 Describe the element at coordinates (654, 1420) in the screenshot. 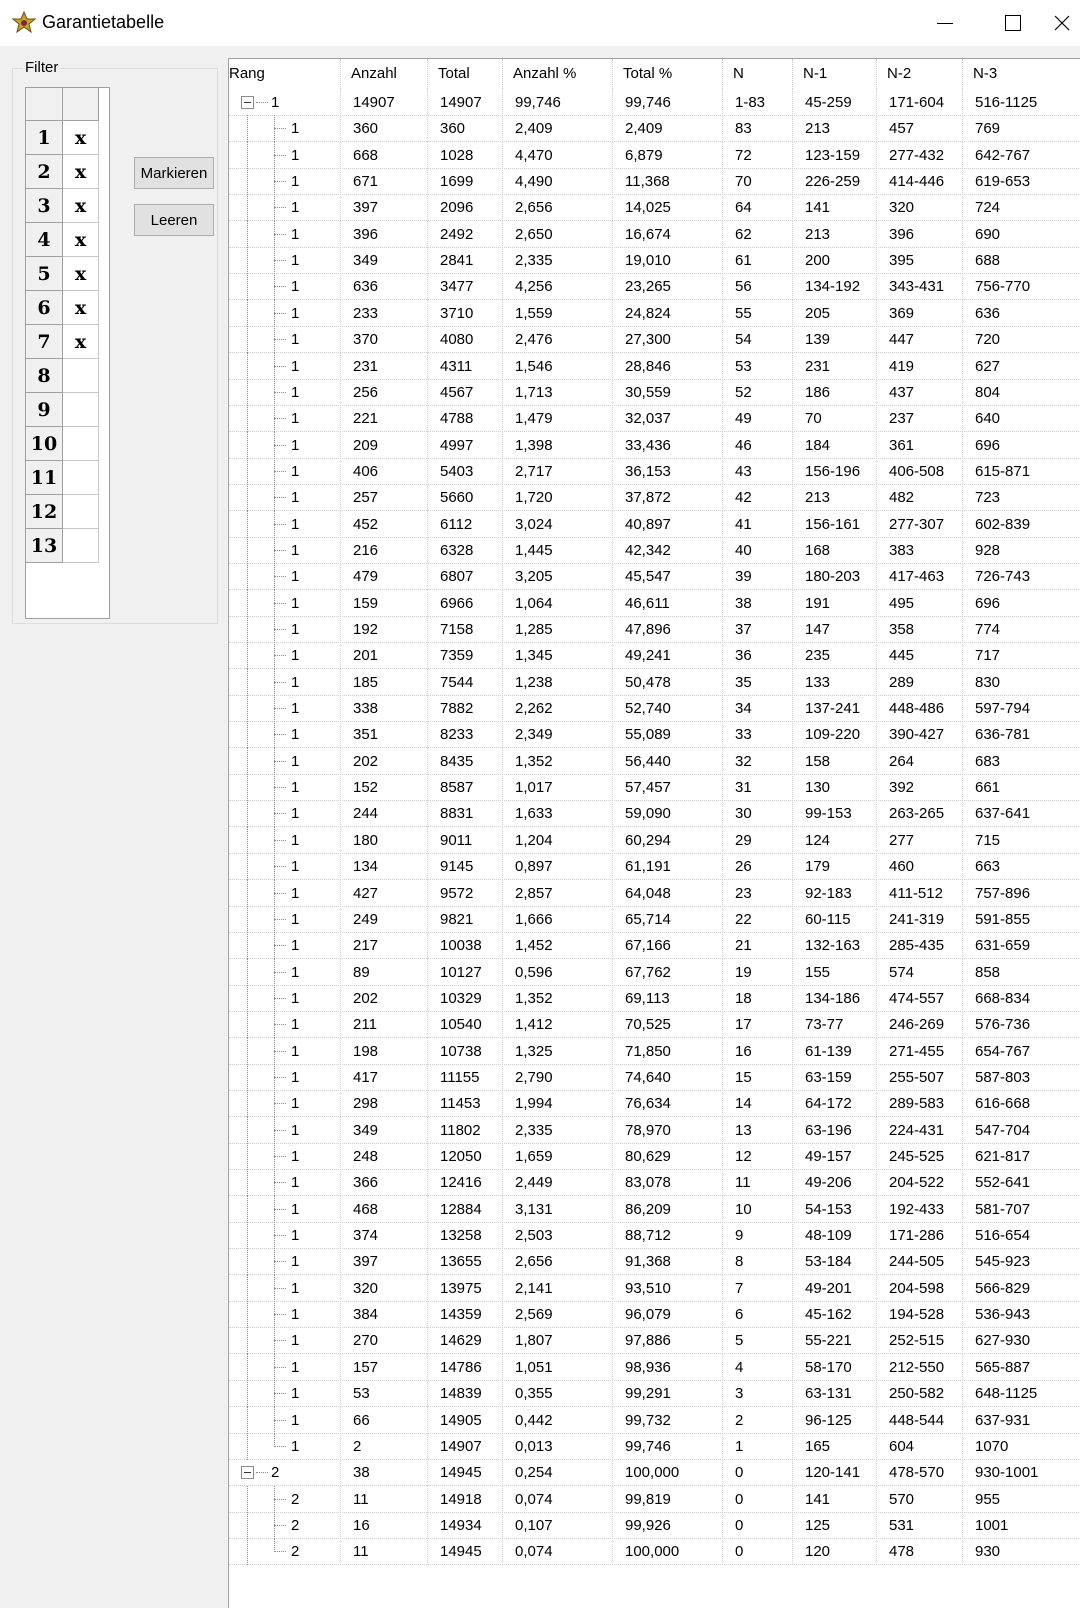

I see `table-row: 1 66 14905 0,442 99,732 2 96-125 448-544 637-931` at that location.